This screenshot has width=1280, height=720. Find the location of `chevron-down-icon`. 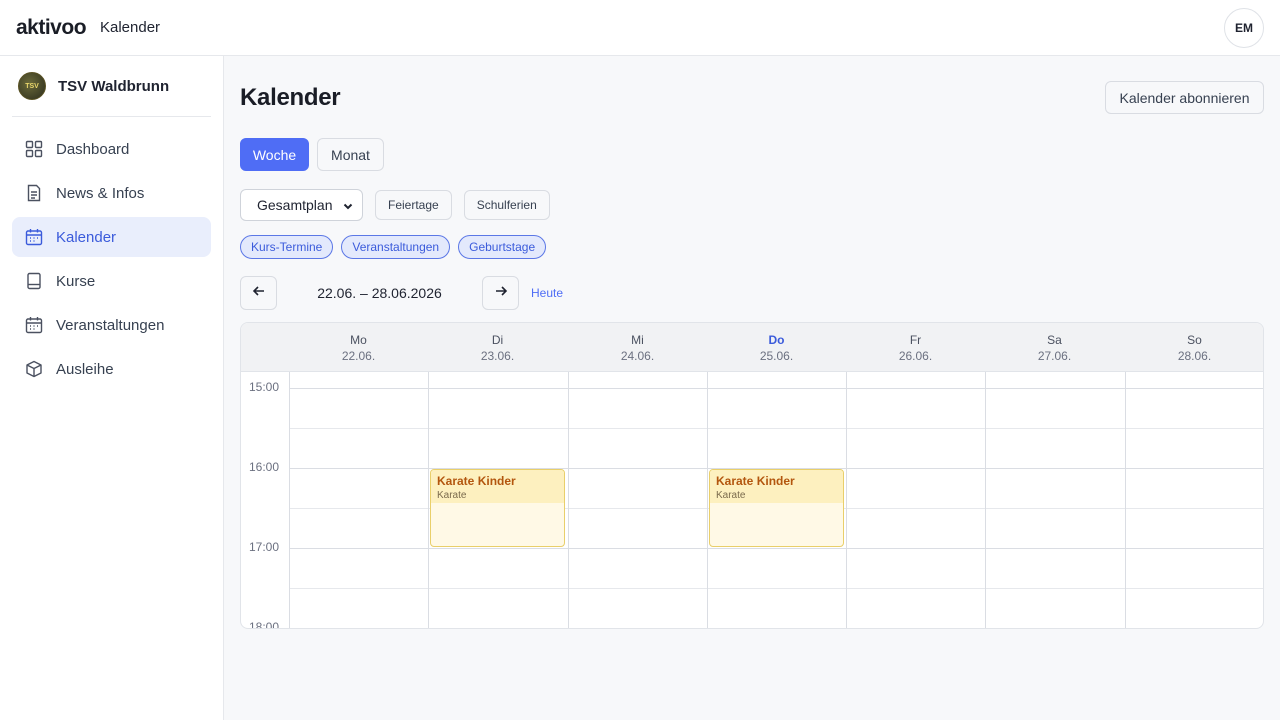

chevron-down-icon is located at coordinates (348, 207).